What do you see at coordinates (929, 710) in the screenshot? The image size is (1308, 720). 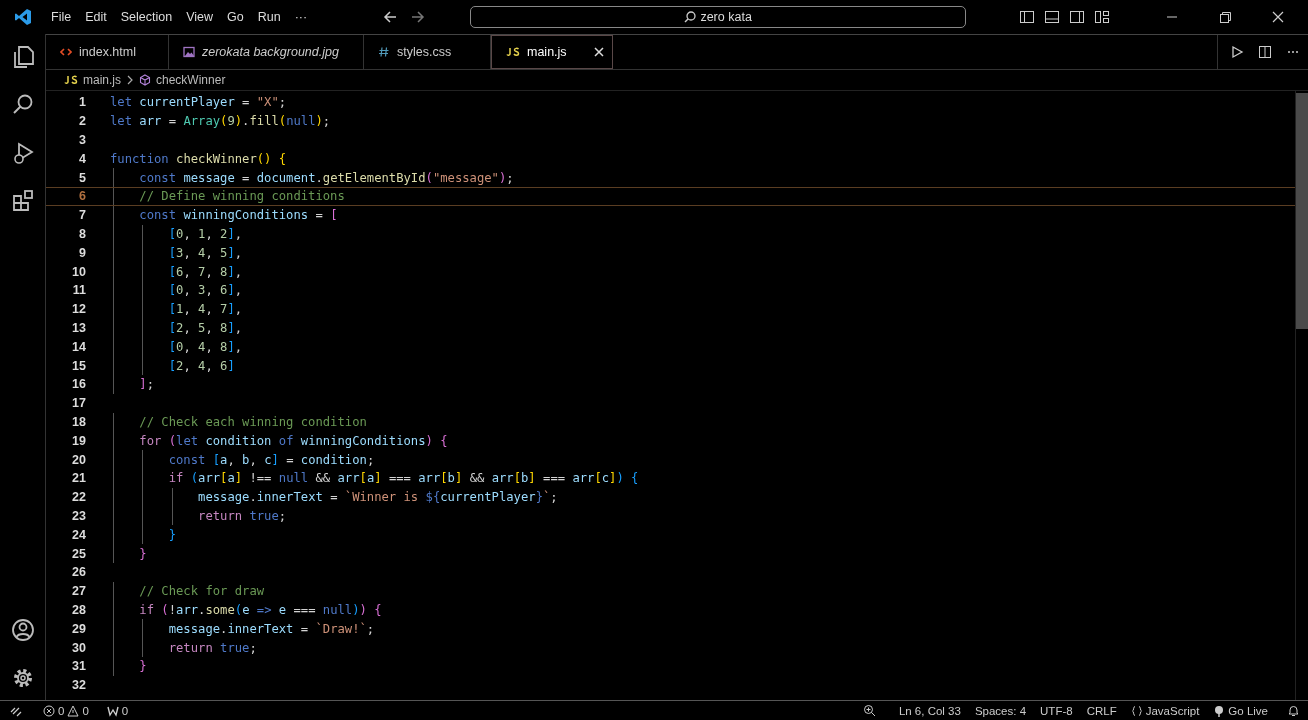 I see `cursor-position: Ln 6, Col 33` at bounding box center [929, 710].